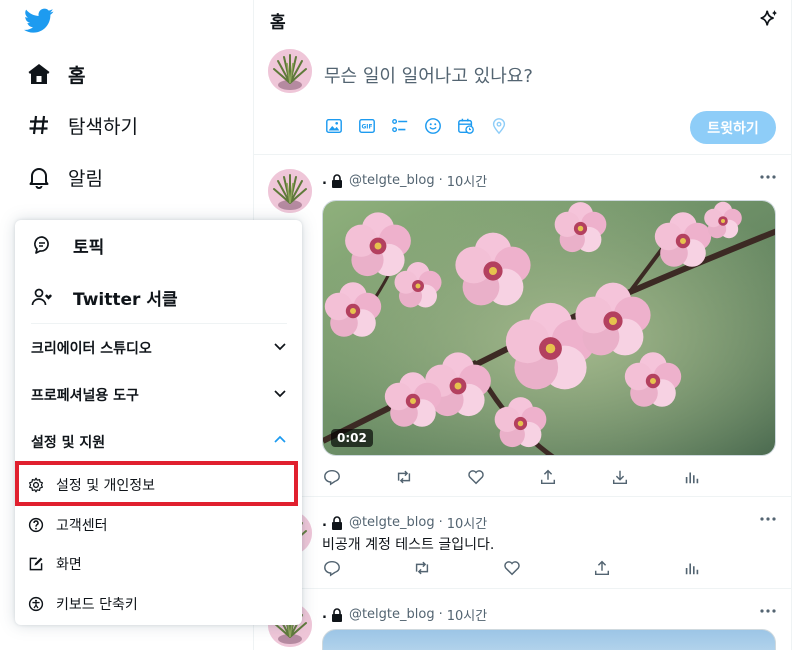 The height and width of the screenshot is (650, 810). What do you see at coordinates (158, 604) in the screenshot?
I see `menu-item-keyboard-shortcuts: 키보드 단축키` at bounding box center [158, 604].